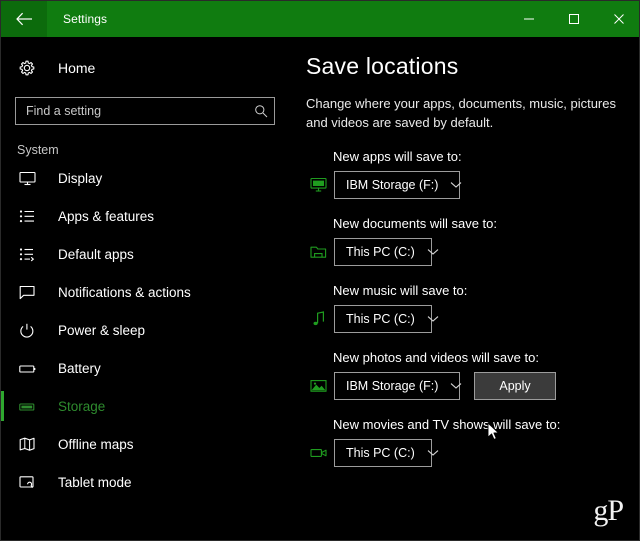  What do you see at coordinates (145, 482) in the screenshot?
I see `sidebar-item-tablet-mode: Tablet mode` at bounding box center [145, 482].